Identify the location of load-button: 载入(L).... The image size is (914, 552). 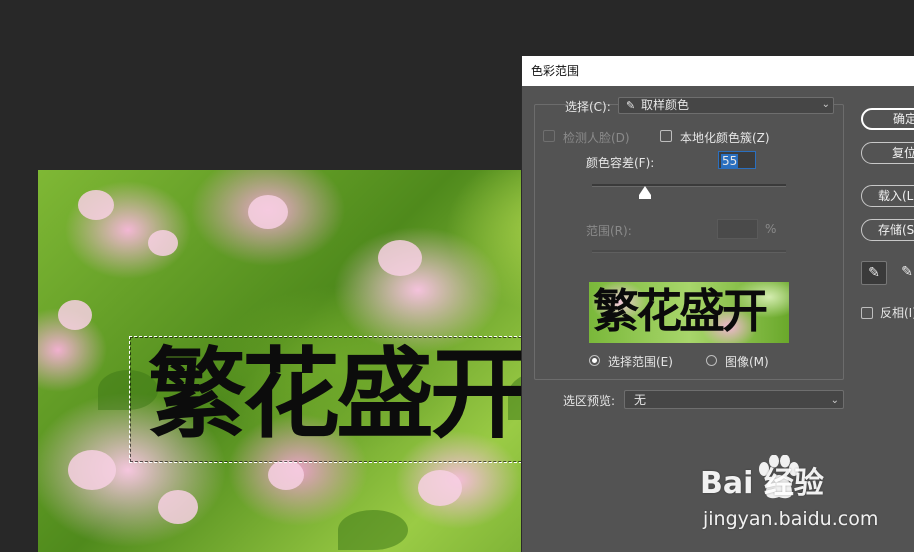
(887, 196).